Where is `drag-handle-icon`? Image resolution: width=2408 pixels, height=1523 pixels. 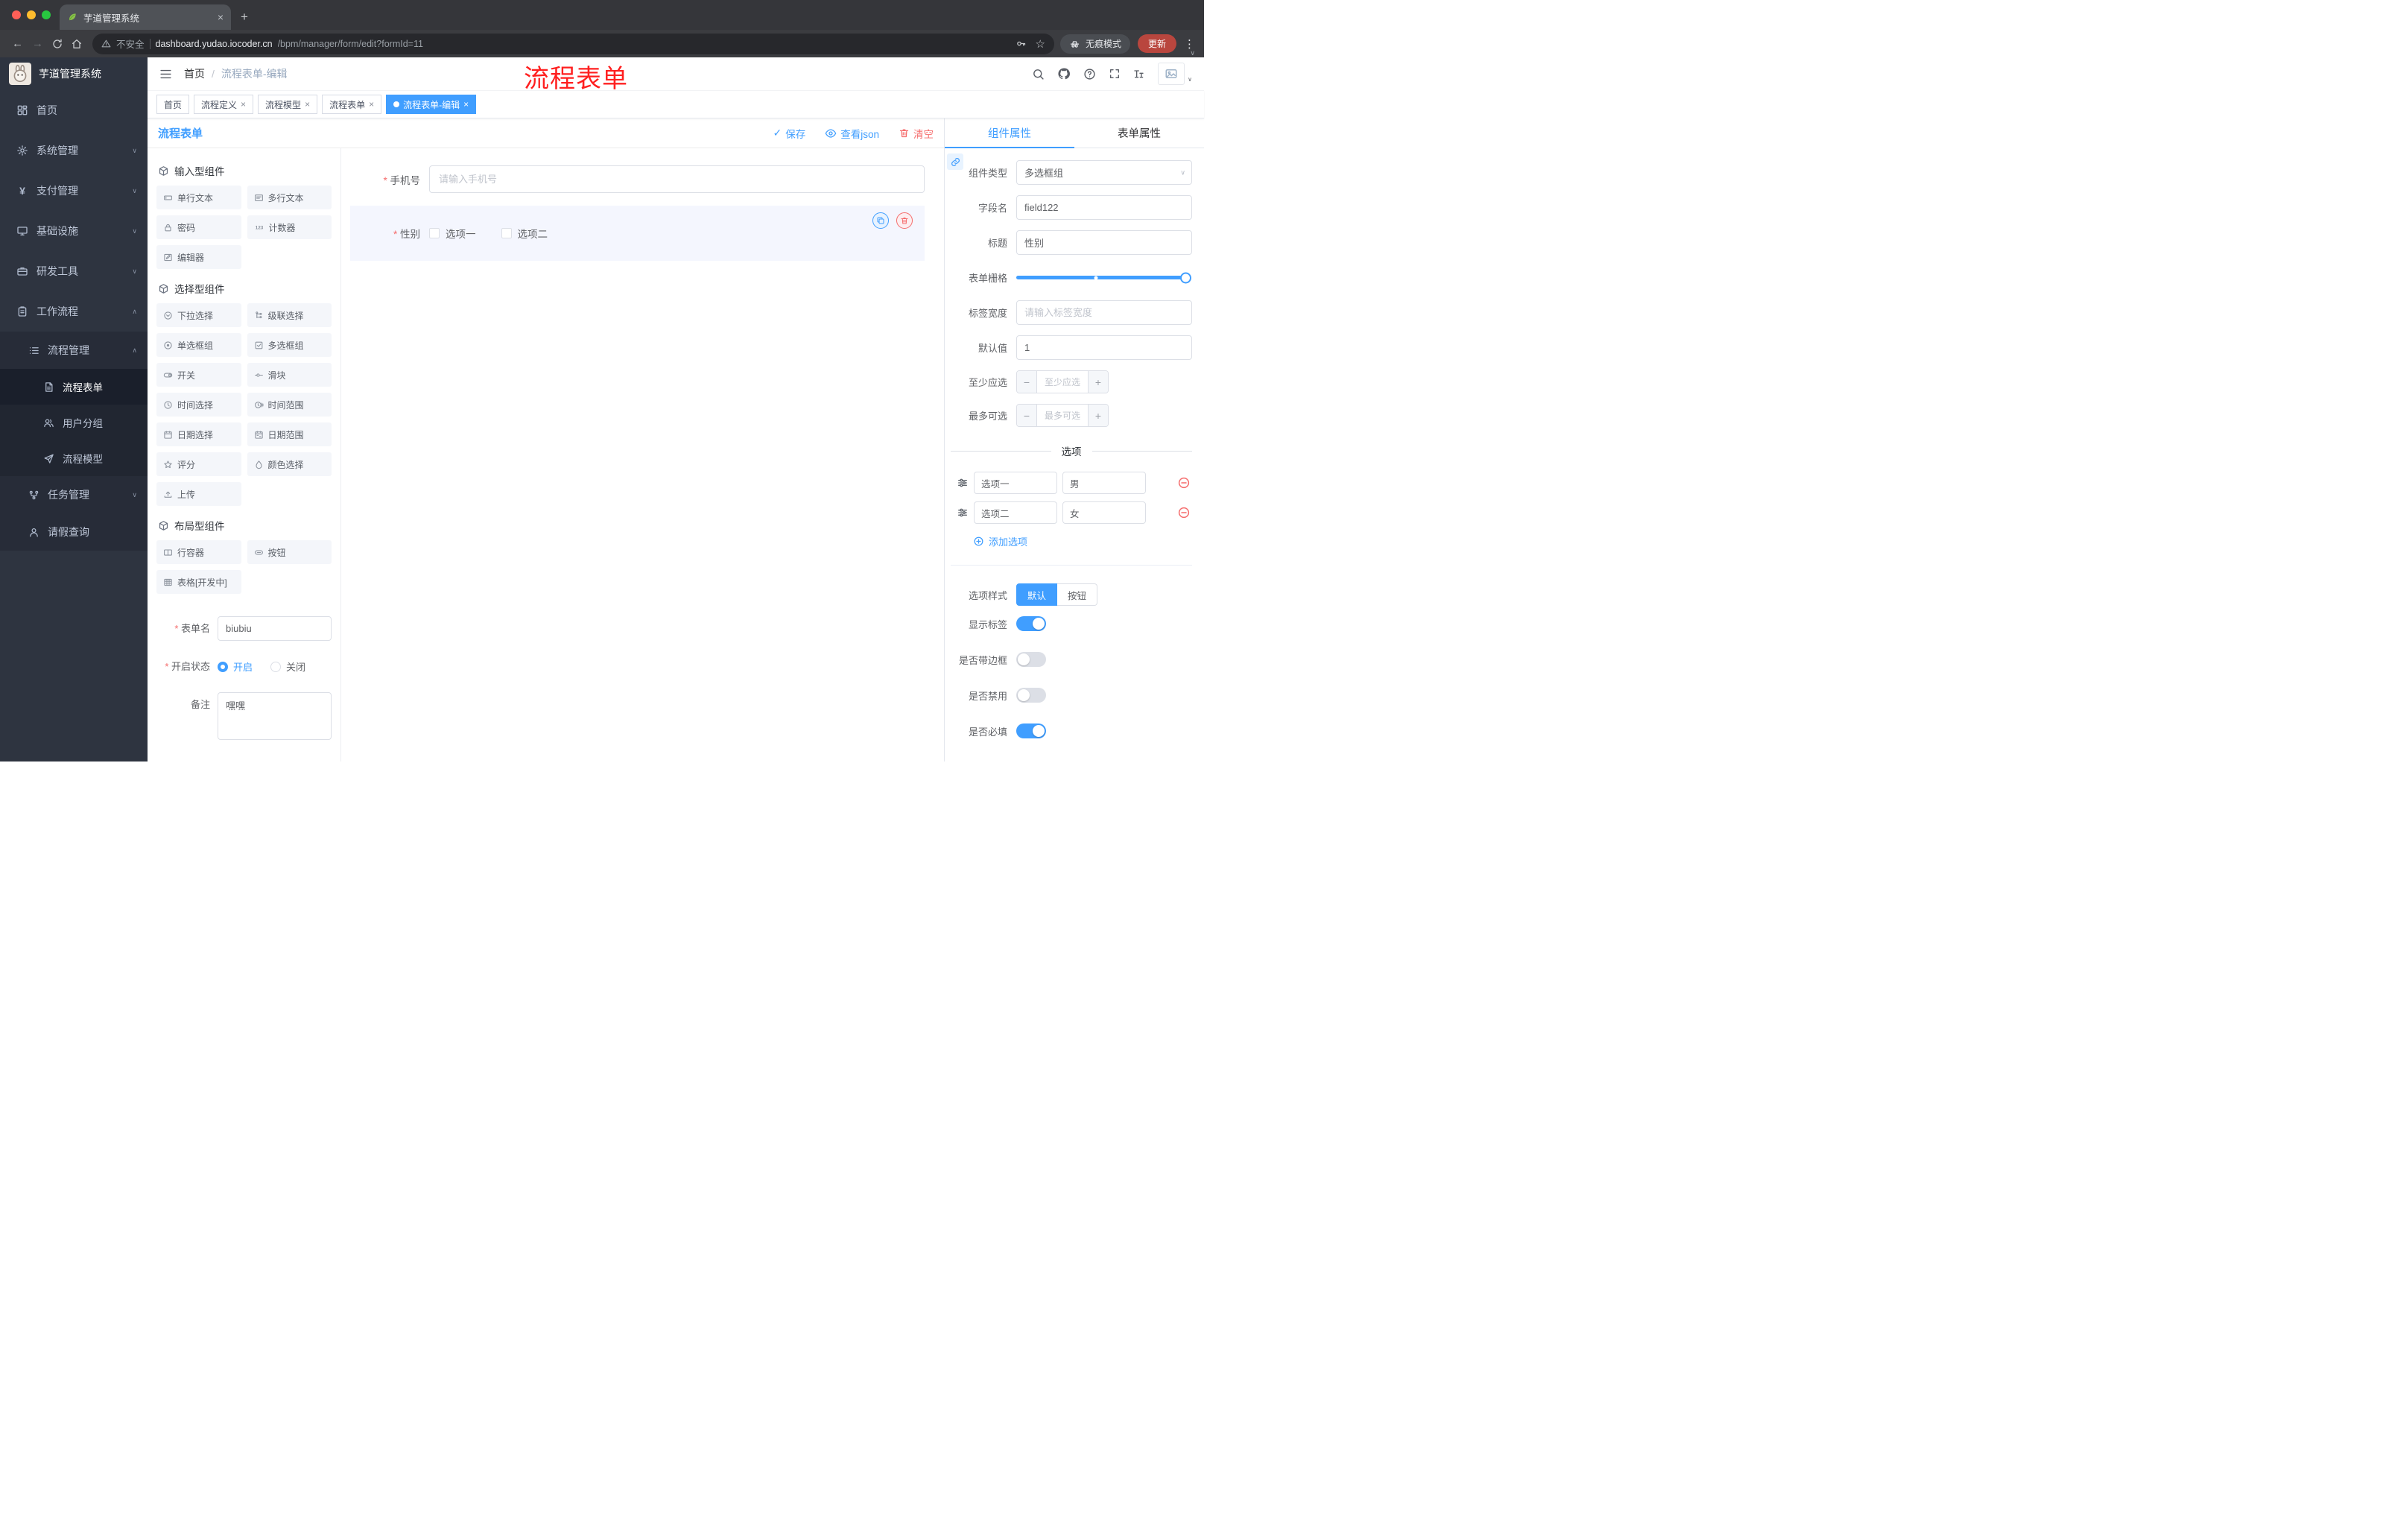 drag-handle-icon is located at coordinates (963, 483).